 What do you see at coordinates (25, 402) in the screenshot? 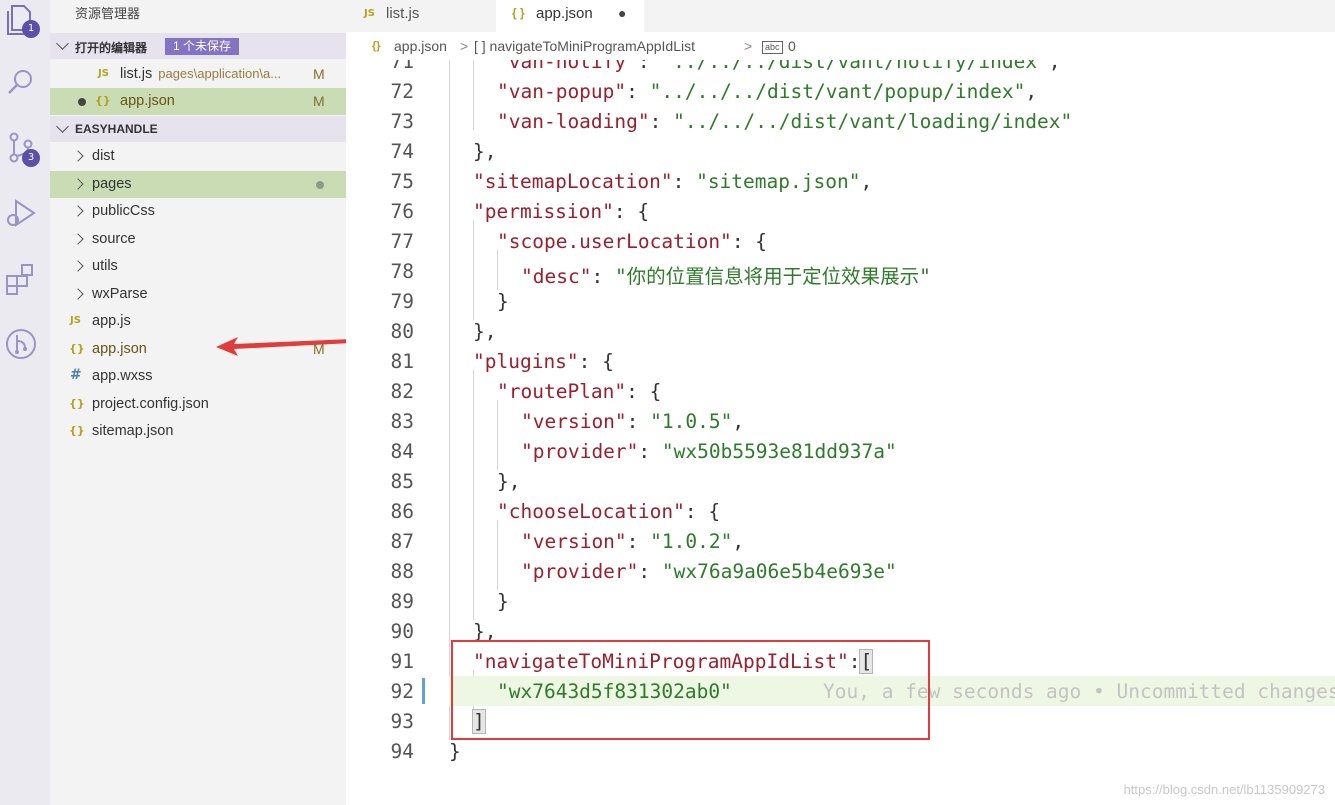
I see `activity-bar: 1 3` at bounding box center [25, 402].